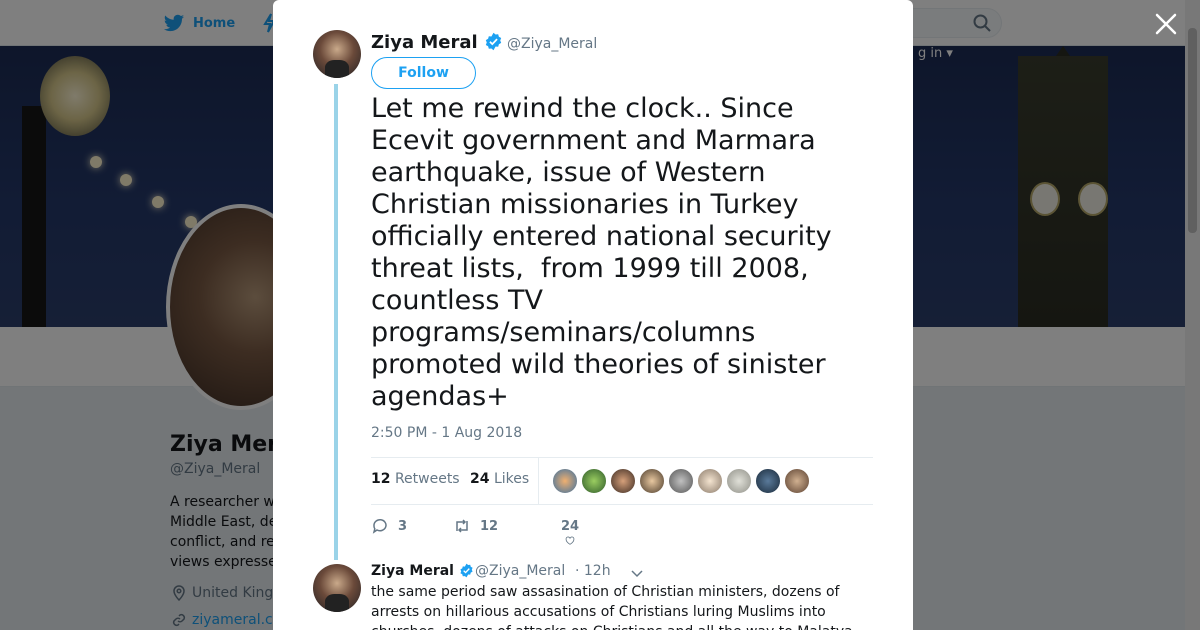 The width and height of the screenshot is (1200, 630). I want to click on reply-author-handle: @Ziya_Meral, so click(520, 571).